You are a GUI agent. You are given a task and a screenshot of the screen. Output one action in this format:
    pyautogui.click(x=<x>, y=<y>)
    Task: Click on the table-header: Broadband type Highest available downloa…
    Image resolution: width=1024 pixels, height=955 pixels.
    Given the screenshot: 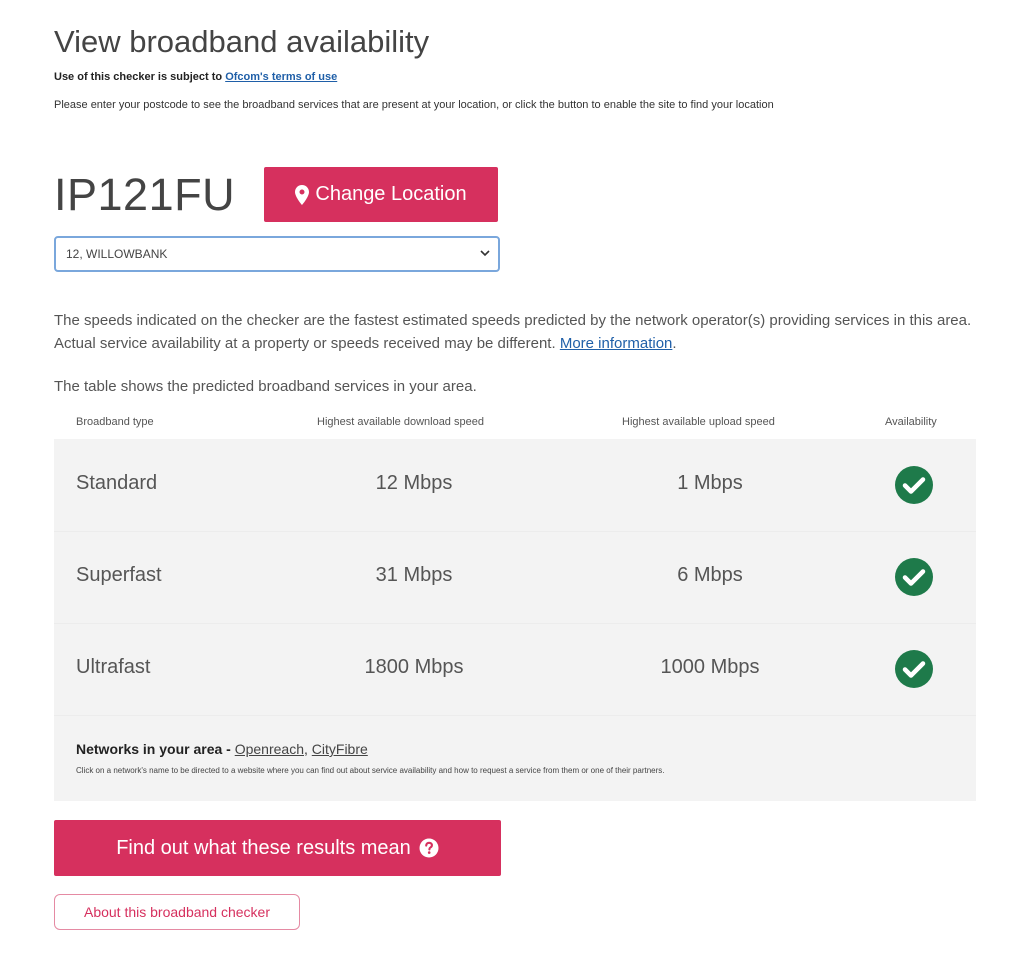 What is the action you would take?
    pyautogui.click(x=515, y=424)
    